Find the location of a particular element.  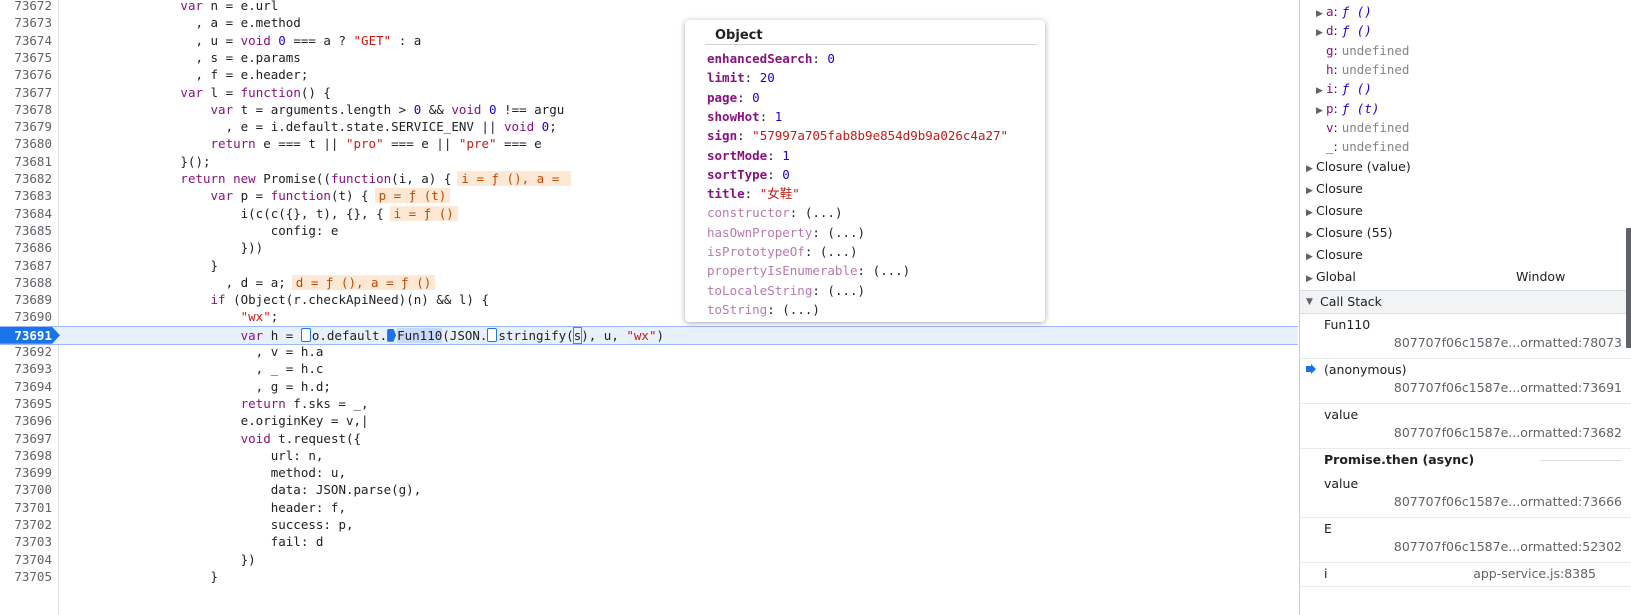

global-scope: ▶ Global Window is located at coordinates (1466, 276).